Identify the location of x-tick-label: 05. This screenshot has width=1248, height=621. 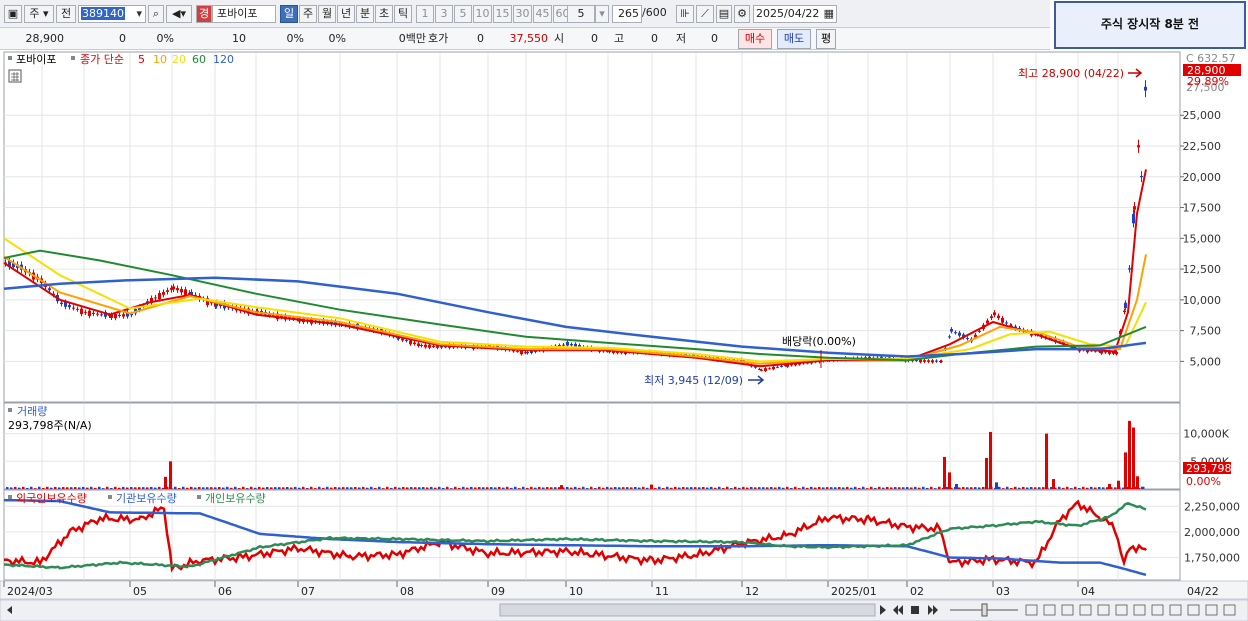
(140, 591).